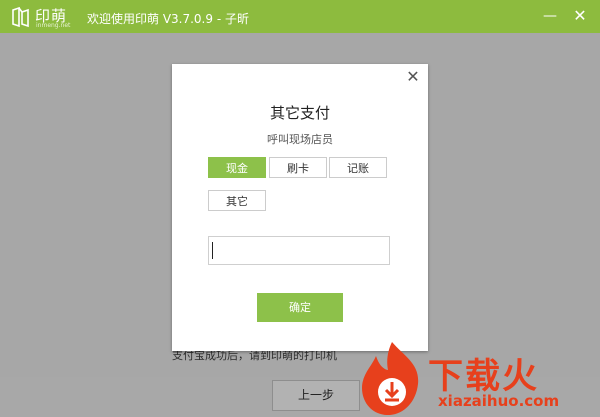 This screenshot has height=417, width=600. What do you see at coordinates (53, 25) in the screenshot?
I see `logo-subtext: inmeng.net` at bounding box center [53, 25].